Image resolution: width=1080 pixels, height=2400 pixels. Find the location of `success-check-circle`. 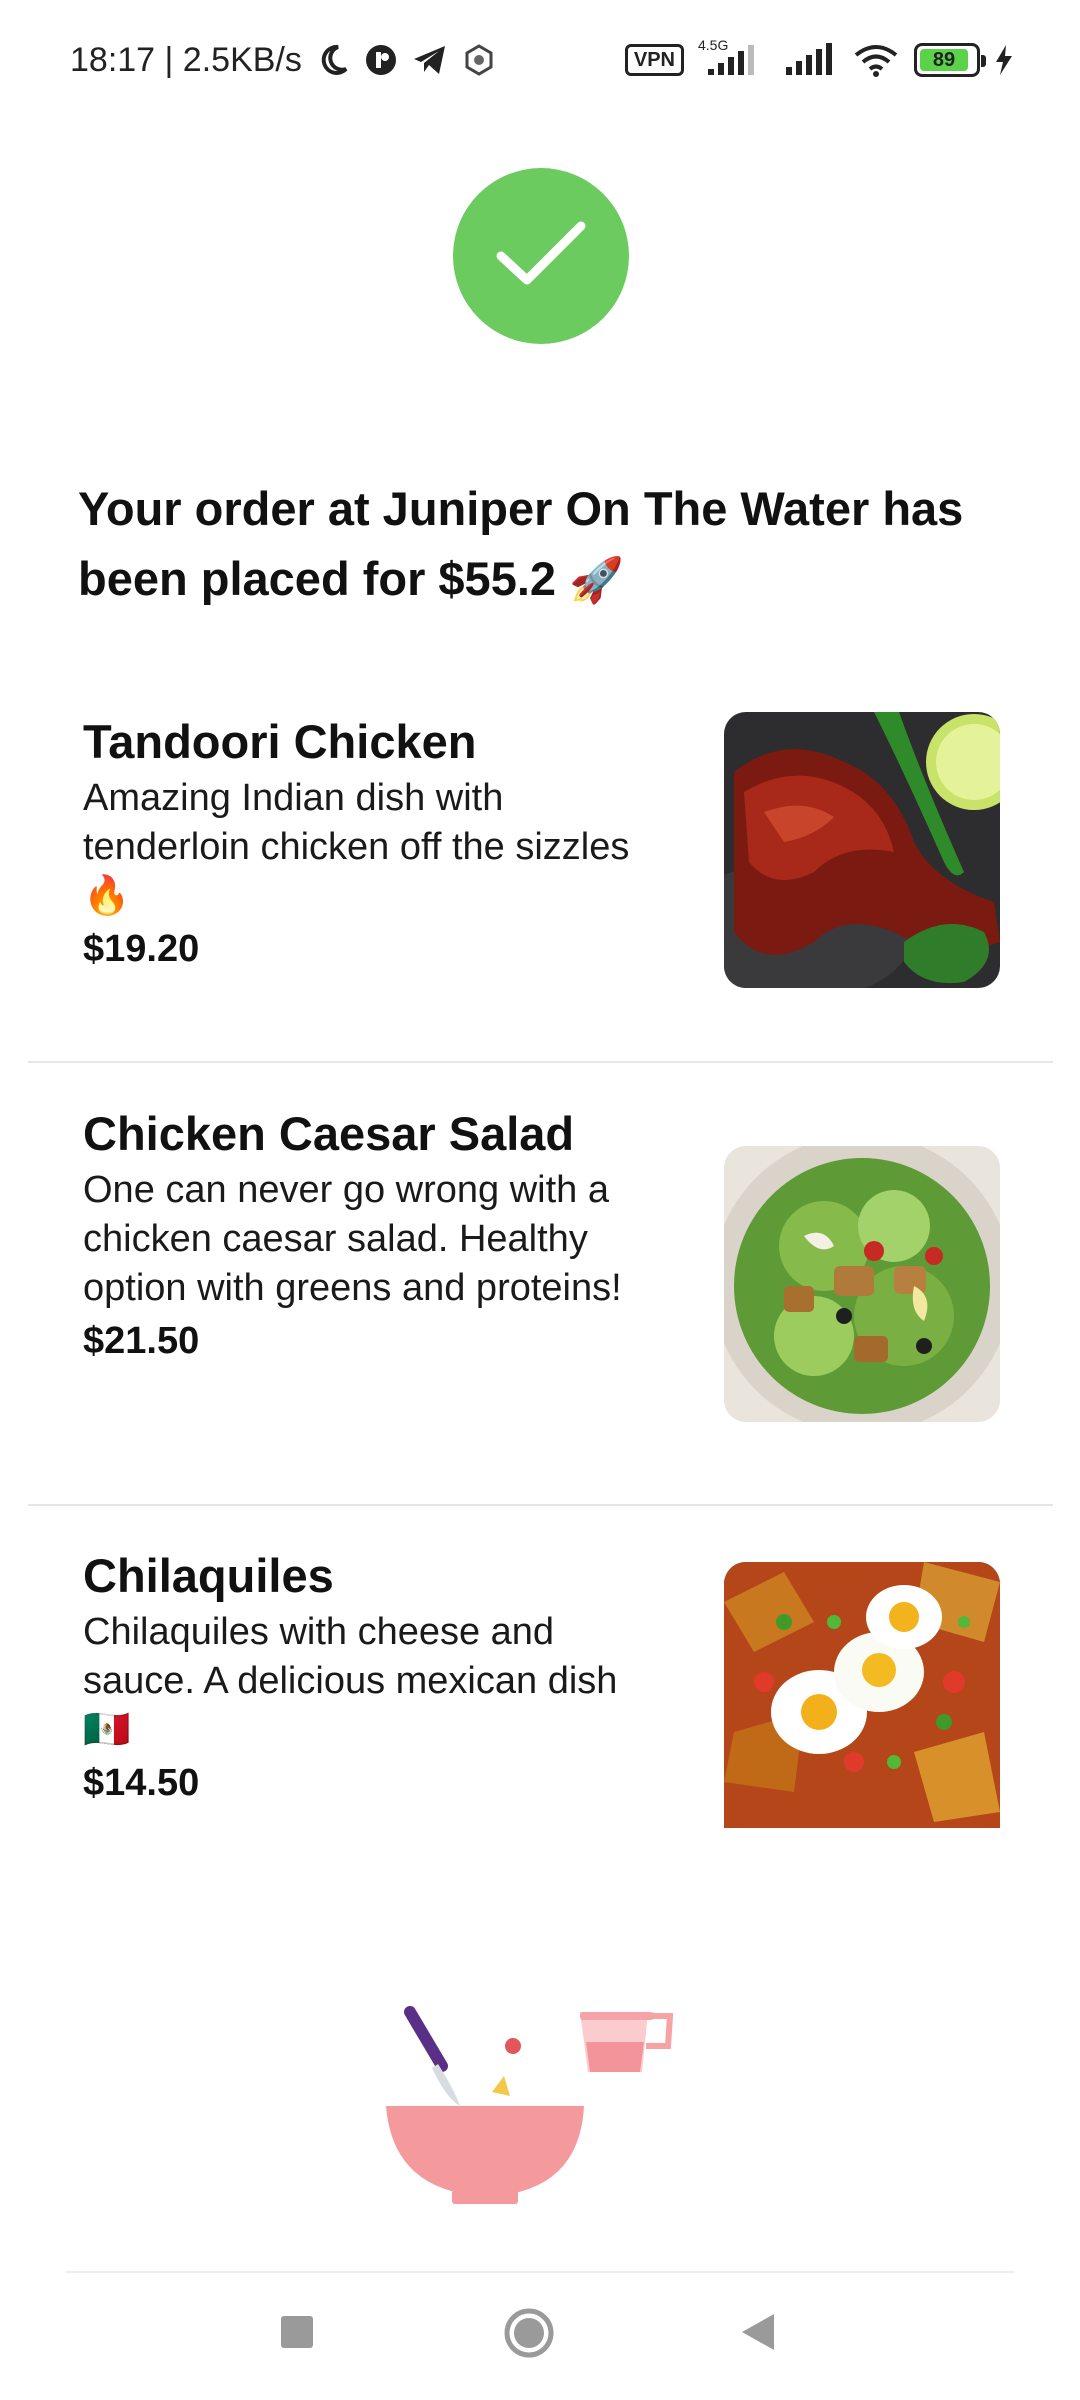

success-check-circle is located at coordinates (541, 256).